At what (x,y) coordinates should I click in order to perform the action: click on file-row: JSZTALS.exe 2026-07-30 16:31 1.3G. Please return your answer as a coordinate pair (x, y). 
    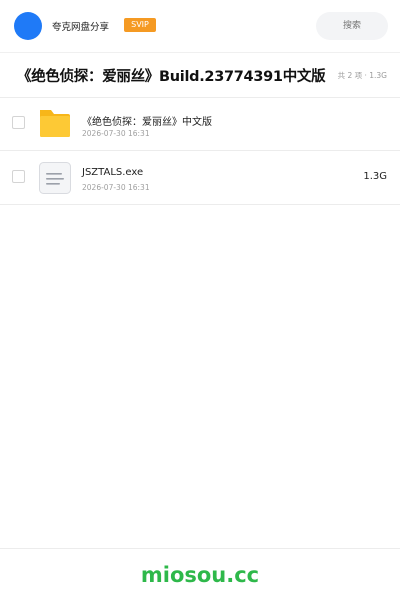
    Looking at the image, I should click on (200, 178).